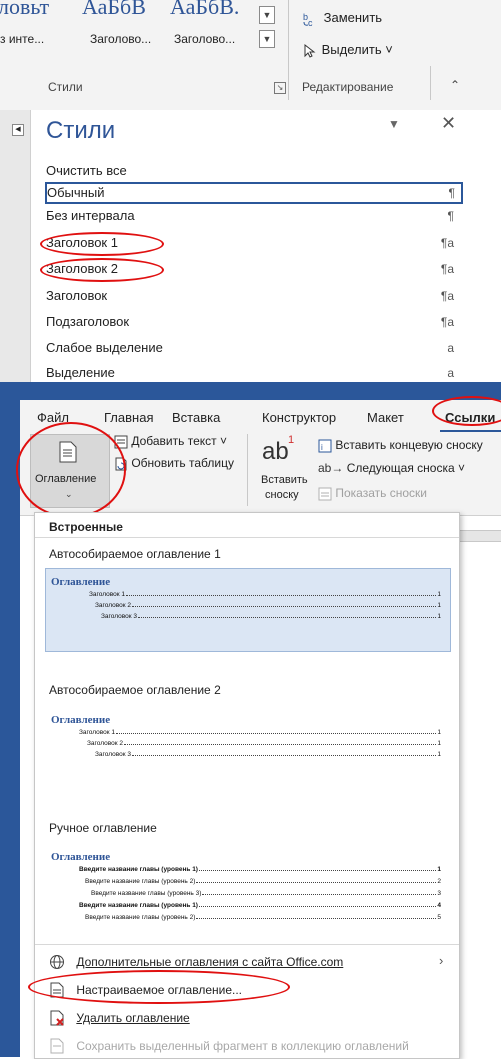 This screenshot has width=501, height=1059. What do you see at coordinates (18, 130) in the screenshot?
I see `tab-stop-icon: ◀` at bounding box center [18, 130].